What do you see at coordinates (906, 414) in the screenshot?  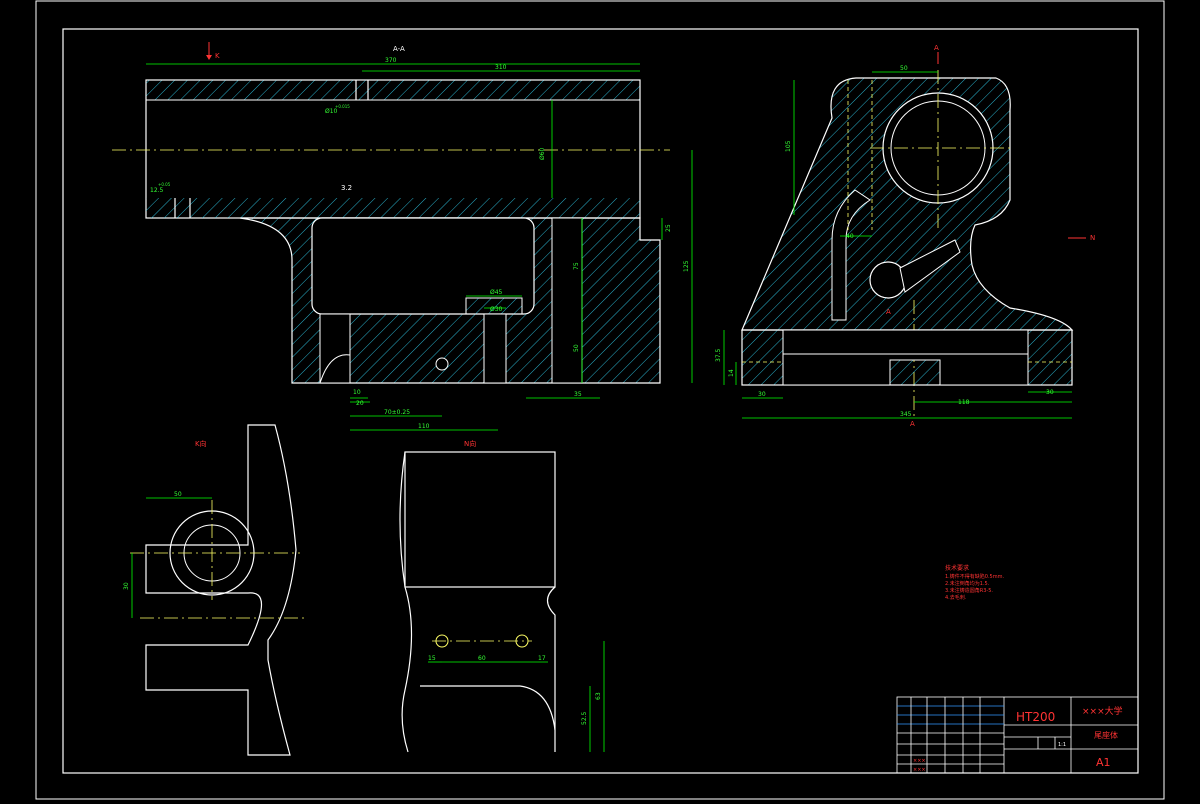 I see `side-dim-345: 345` at bounding box center [906, 414].